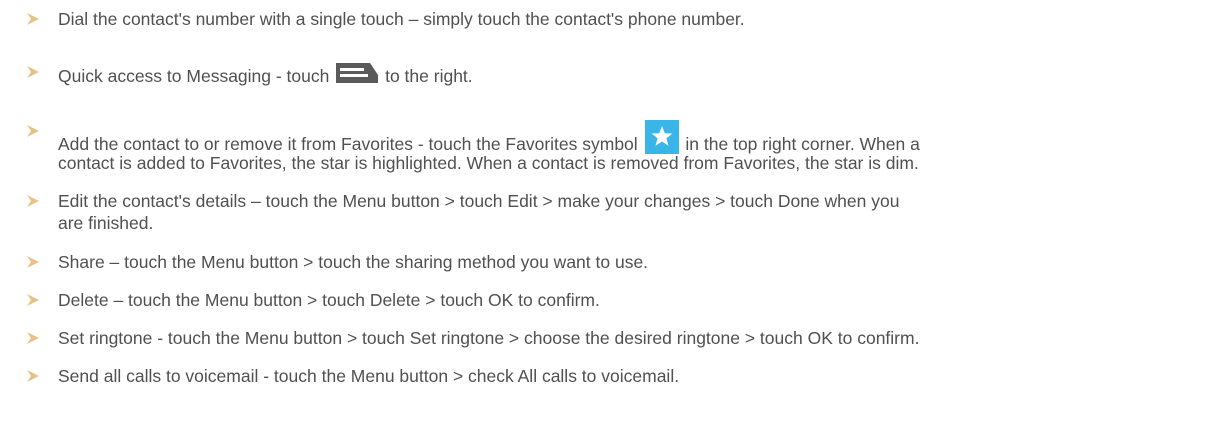  Describe the element at coordinates (196, 76) in the screenshot. I see `list-item-text-before: Quick access to Messaging - touch` at that location.